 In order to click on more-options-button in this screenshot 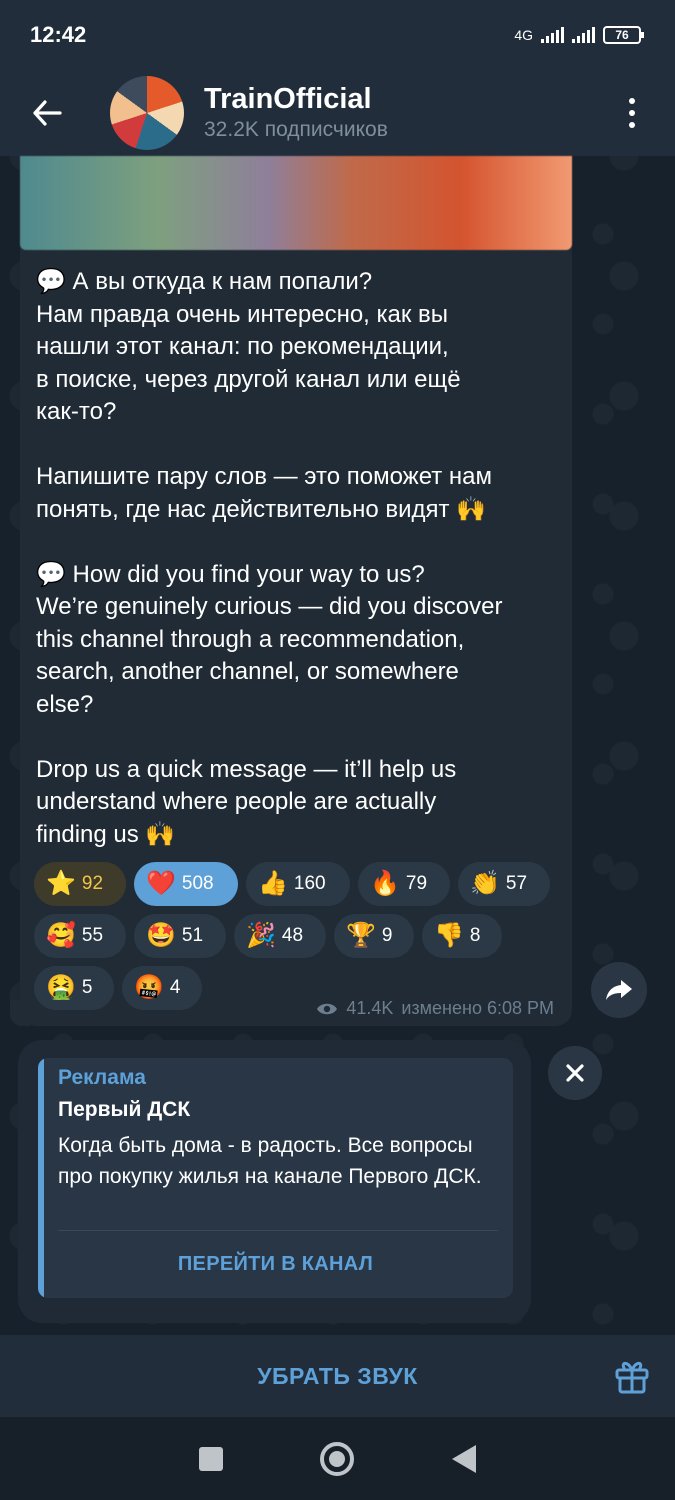, I will do `click(632, 113)`.